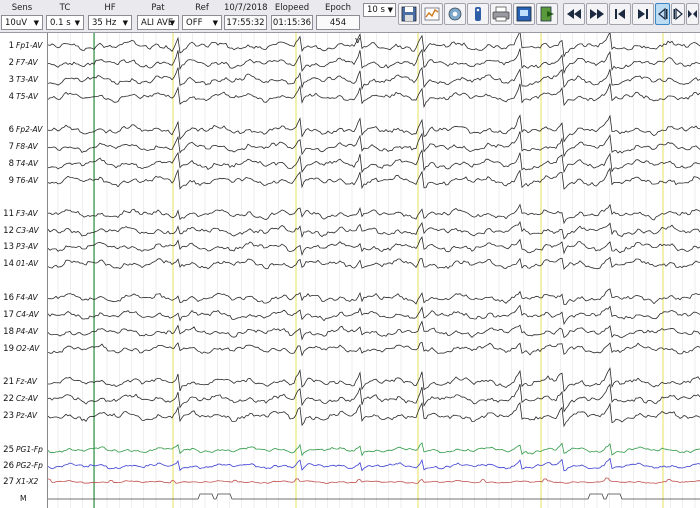 The height and width of the screenshot is (508, 700). I want to click on channel-label: 9 T6-AV, so click(23, 181).